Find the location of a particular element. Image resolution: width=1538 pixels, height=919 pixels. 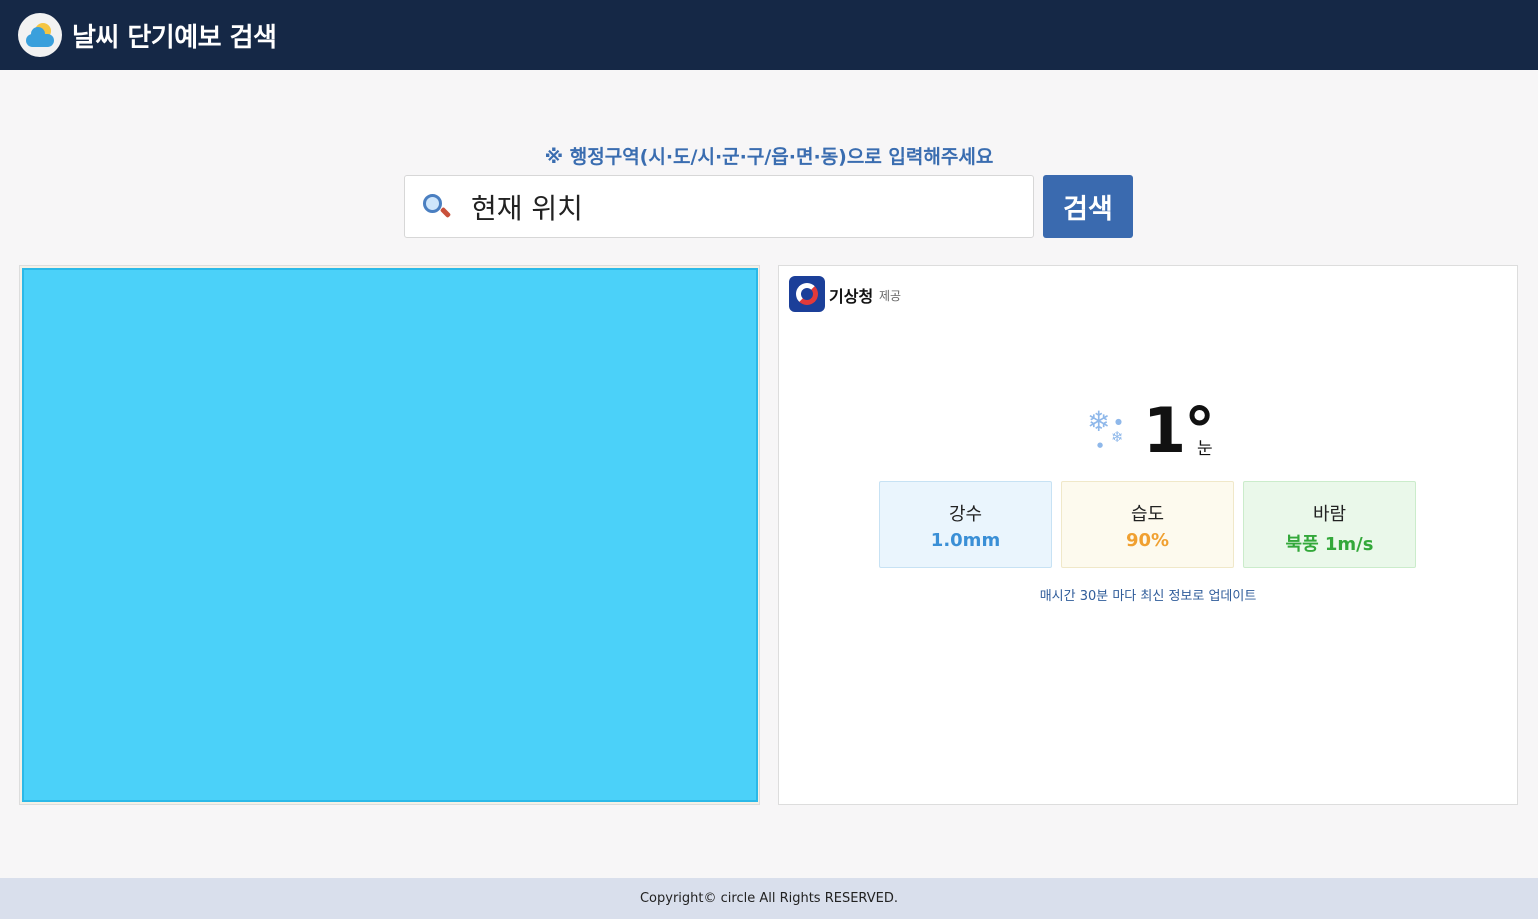

precipitation-card: 강수 1.0mm is located at coordinates (965, 524).